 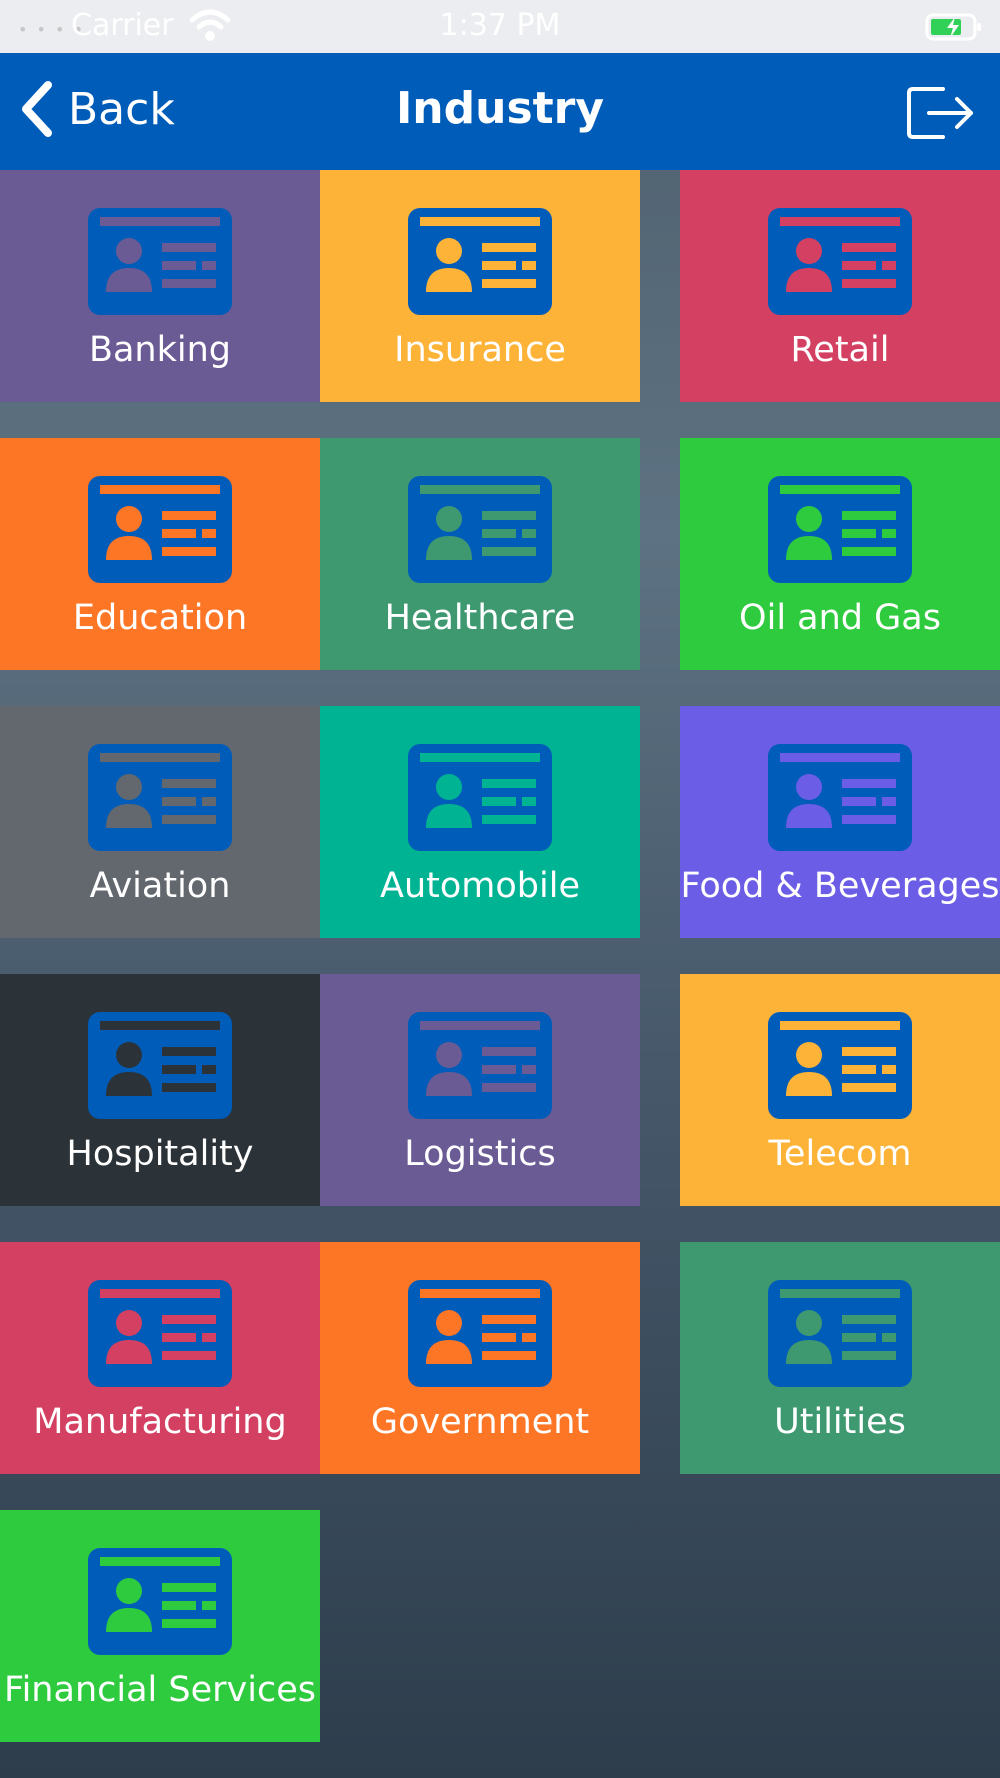 I want to click on industry-tile: Manufacturing, so click(x=160, y=1358).